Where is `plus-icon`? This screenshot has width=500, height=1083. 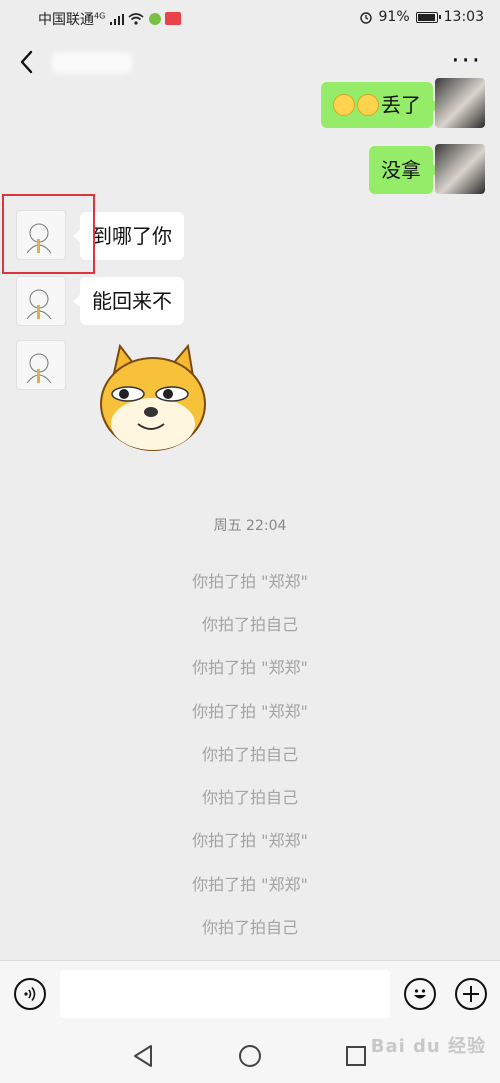
plus-icon is located at coordinates (471, 994).